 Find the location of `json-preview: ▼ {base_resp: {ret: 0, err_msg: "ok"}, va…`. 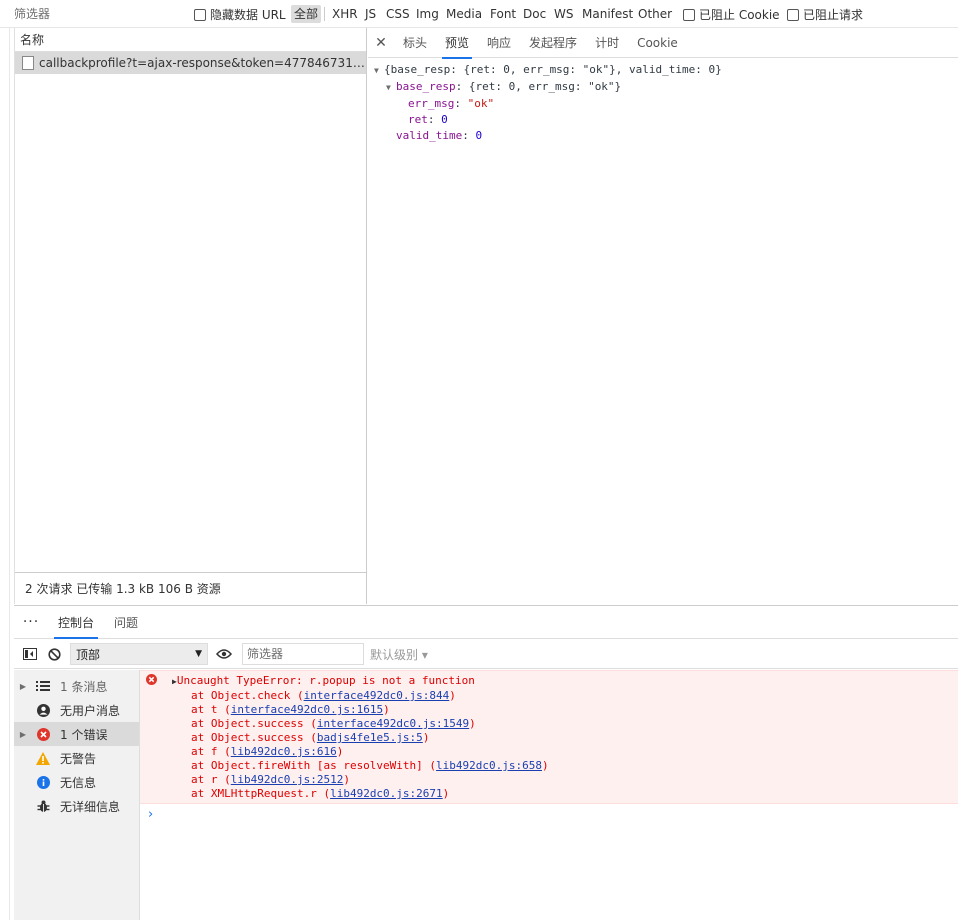

json-preview: ▼ {base_resp: {ret: 0, err_msg: "ok"}, va… is located at coordinates (548, 103).